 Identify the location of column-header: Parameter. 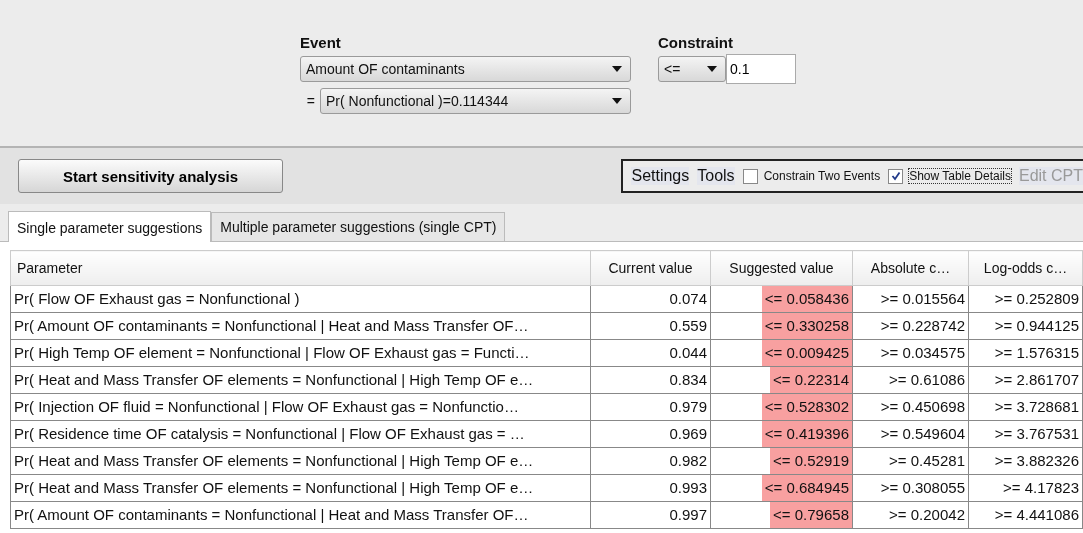
(300, 268).